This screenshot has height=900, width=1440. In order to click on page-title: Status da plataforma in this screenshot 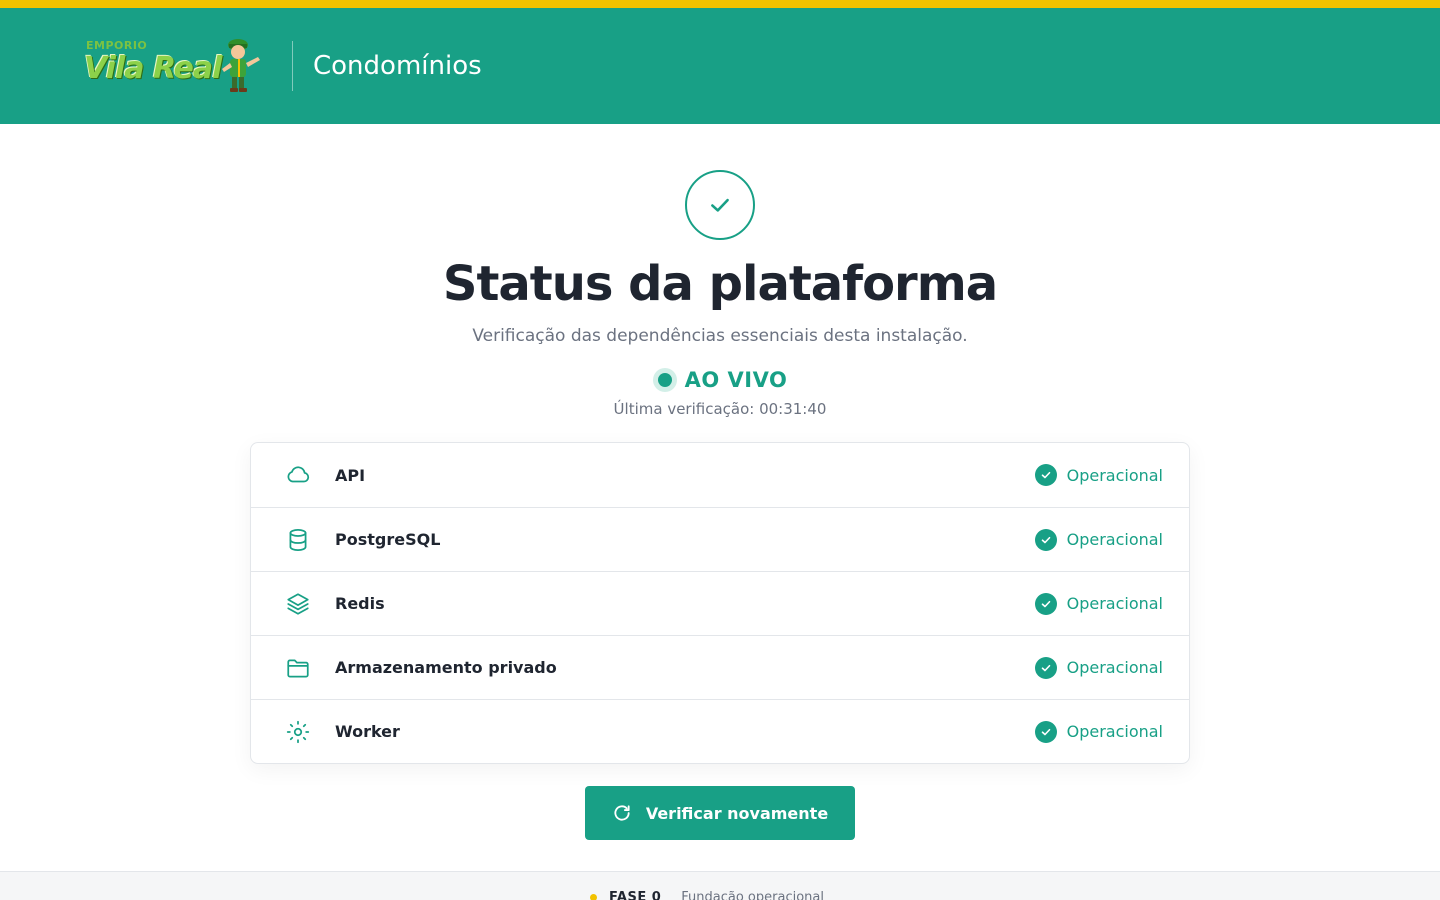, I will do `click(720, 284)`.